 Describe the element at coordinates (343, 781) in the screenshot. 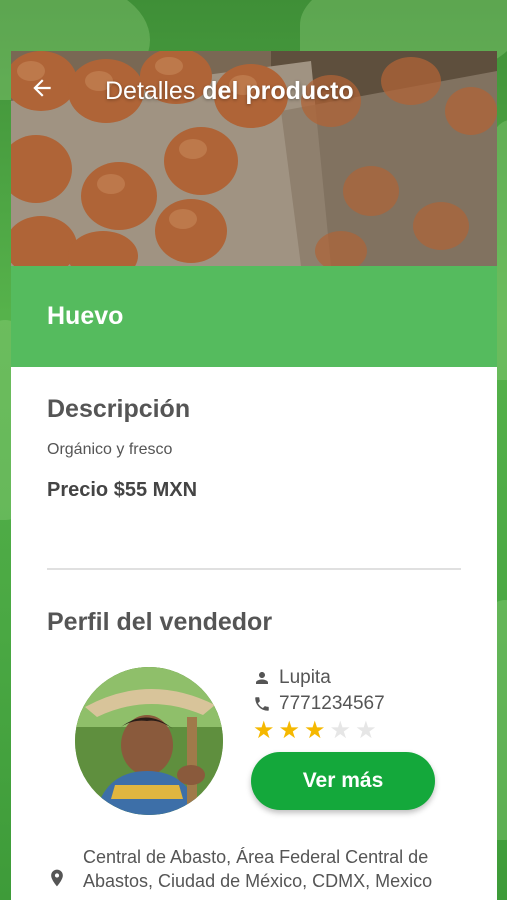

I see `see-more-button: Ver más` at that location.